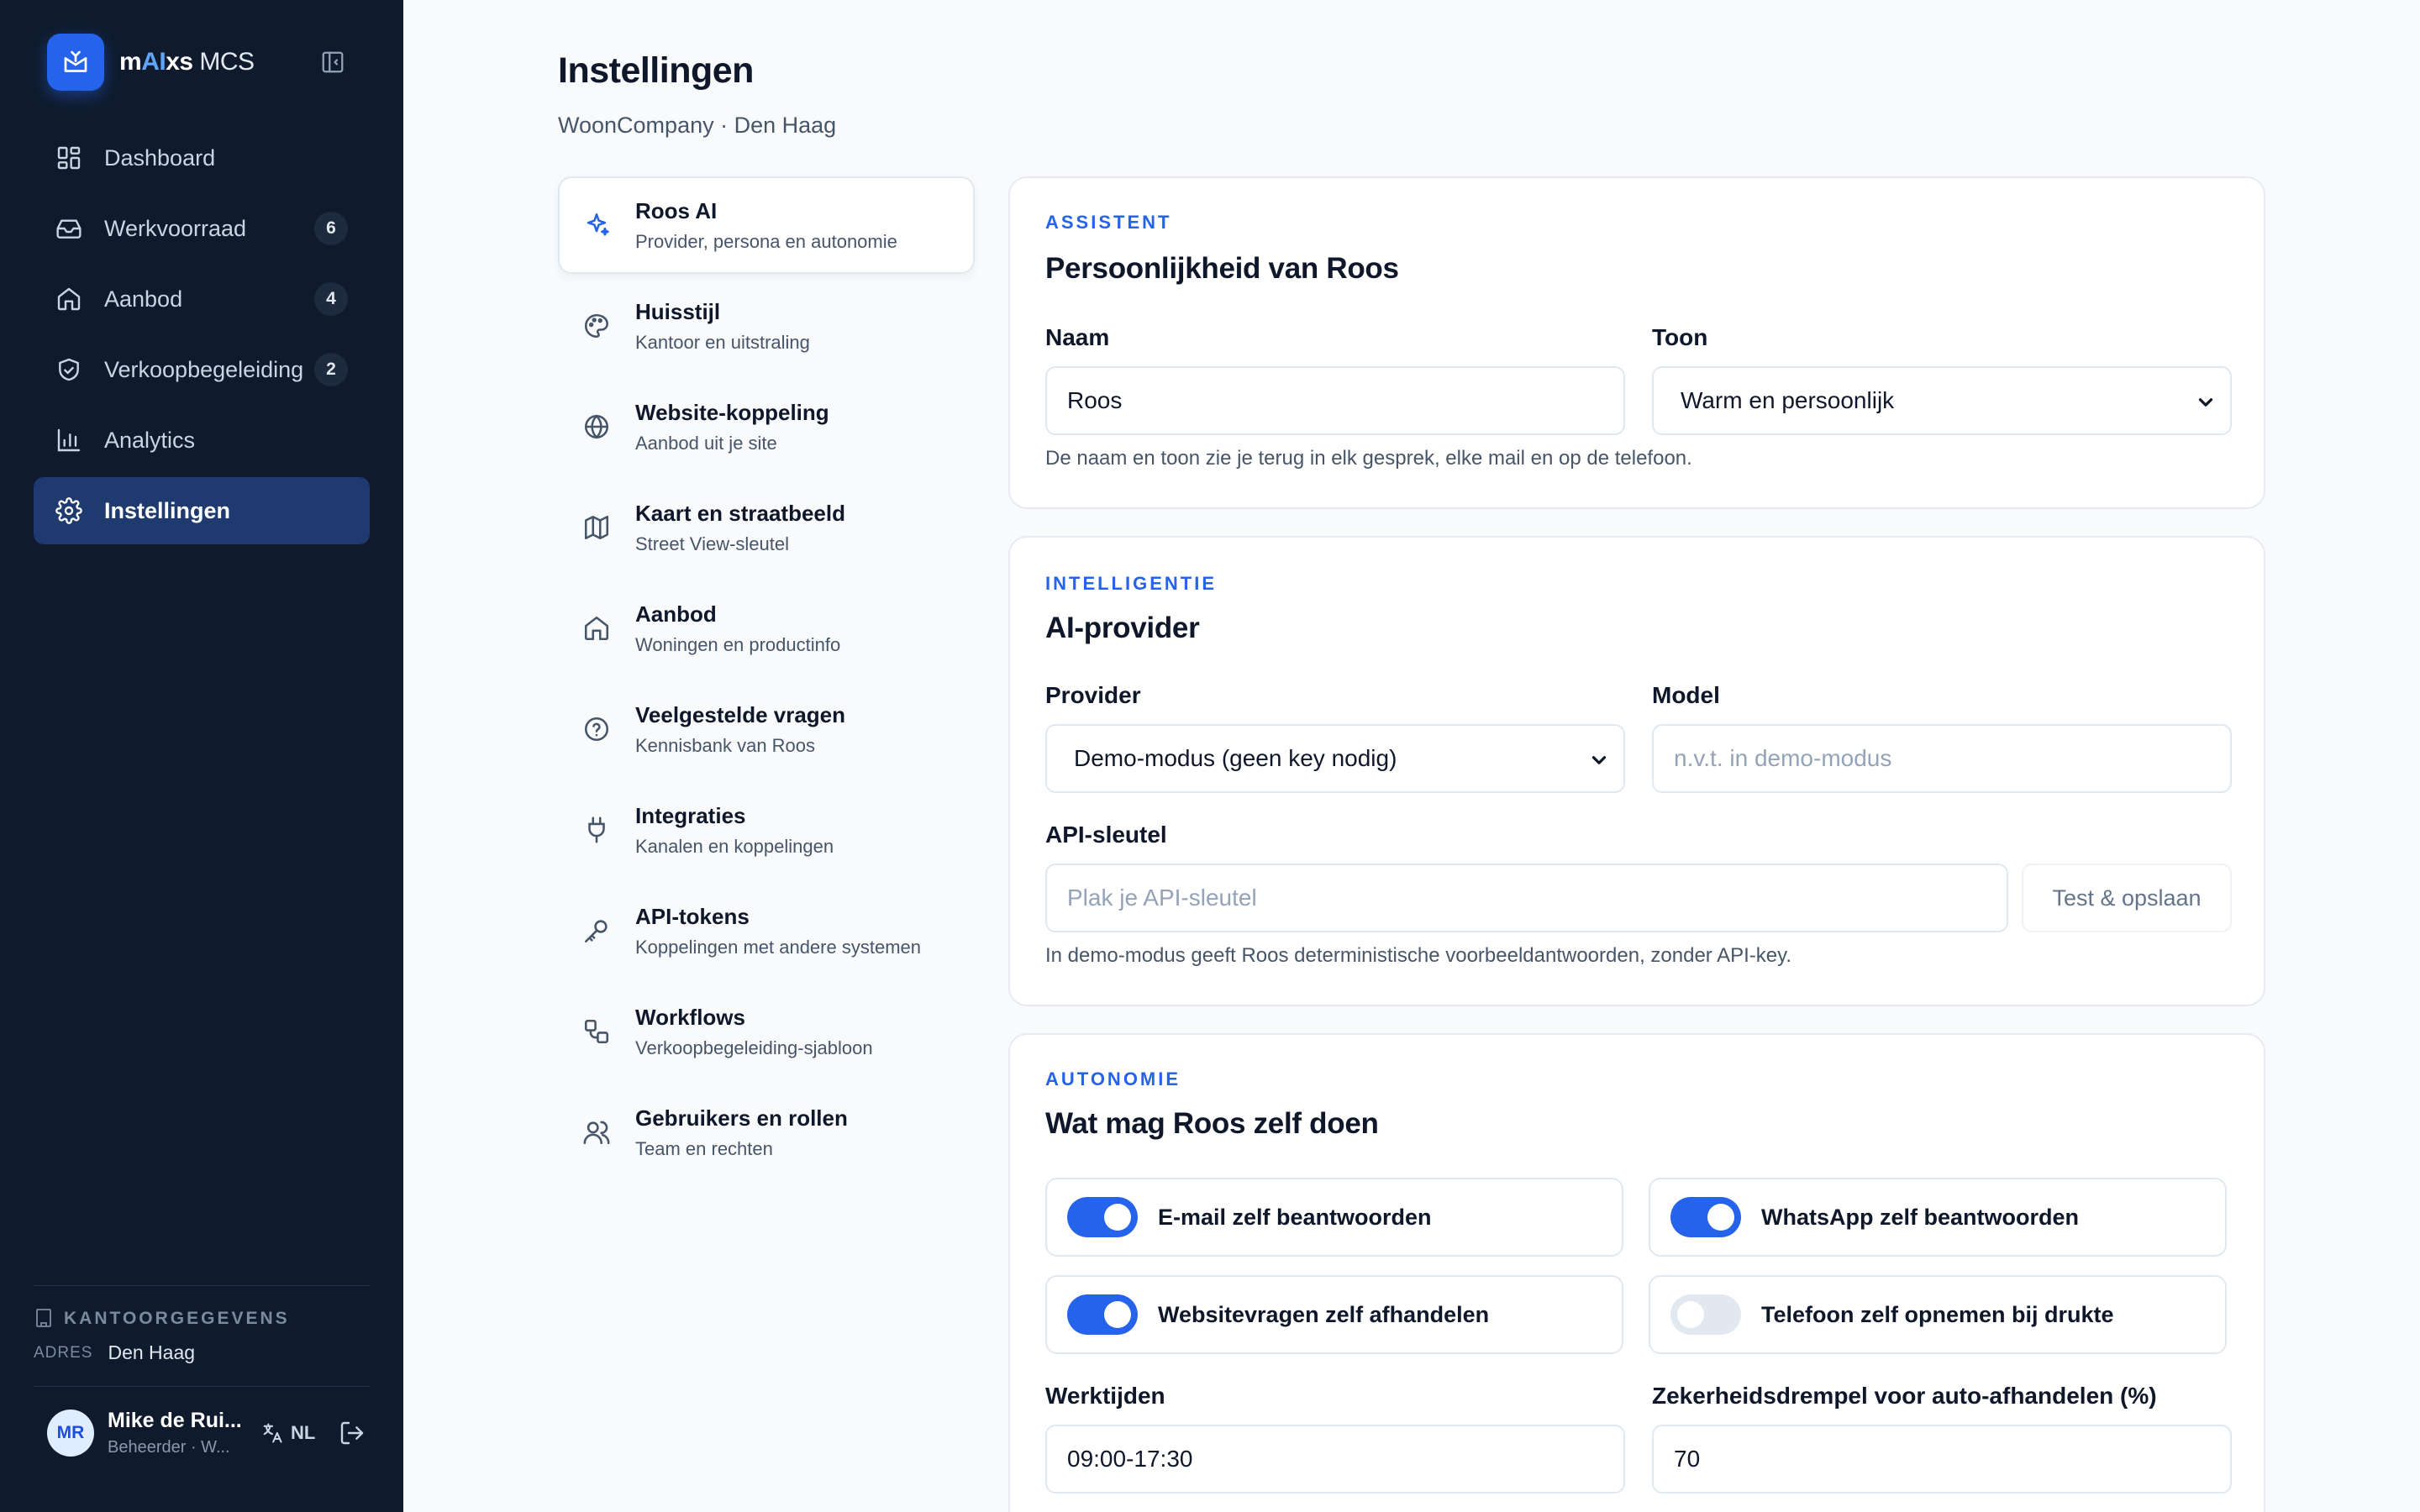 Image resolution: width=2420 pixels, height=1512 pixels. I want to click on sidebar-item-dashboard: Dashboard, so click(202, 158).